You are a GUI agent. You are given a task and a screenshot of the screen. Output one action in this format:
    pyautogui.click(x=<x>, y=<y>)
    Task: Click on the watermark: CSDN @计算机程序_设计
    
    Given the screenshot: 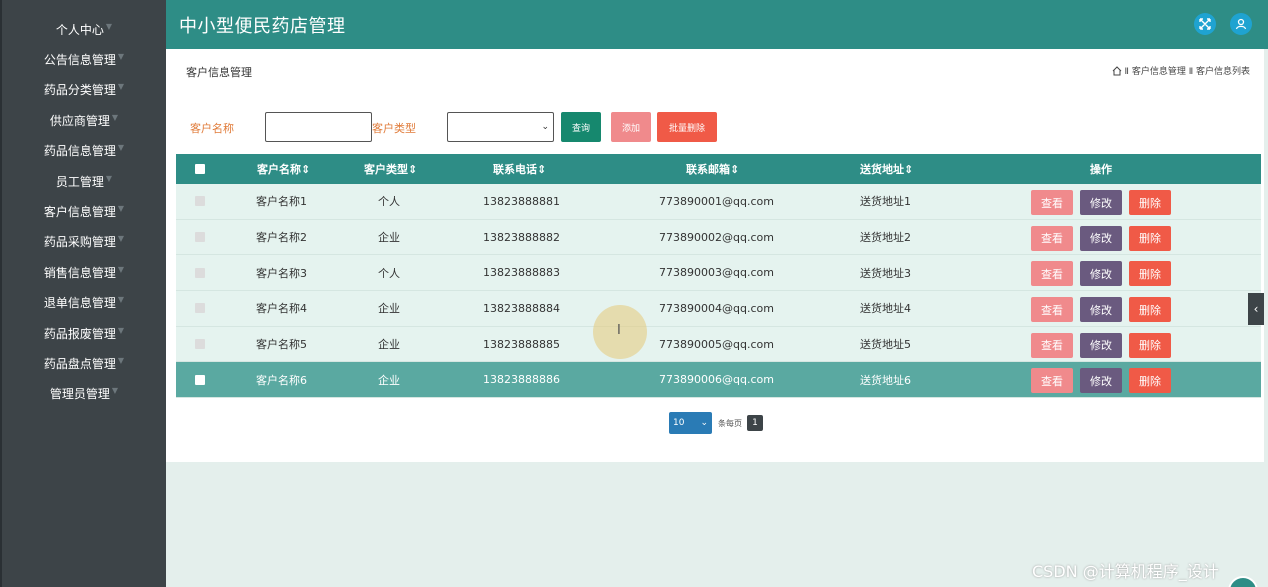 What is the action you would take?
    pyautogui.click(x=1125, y=571)
    